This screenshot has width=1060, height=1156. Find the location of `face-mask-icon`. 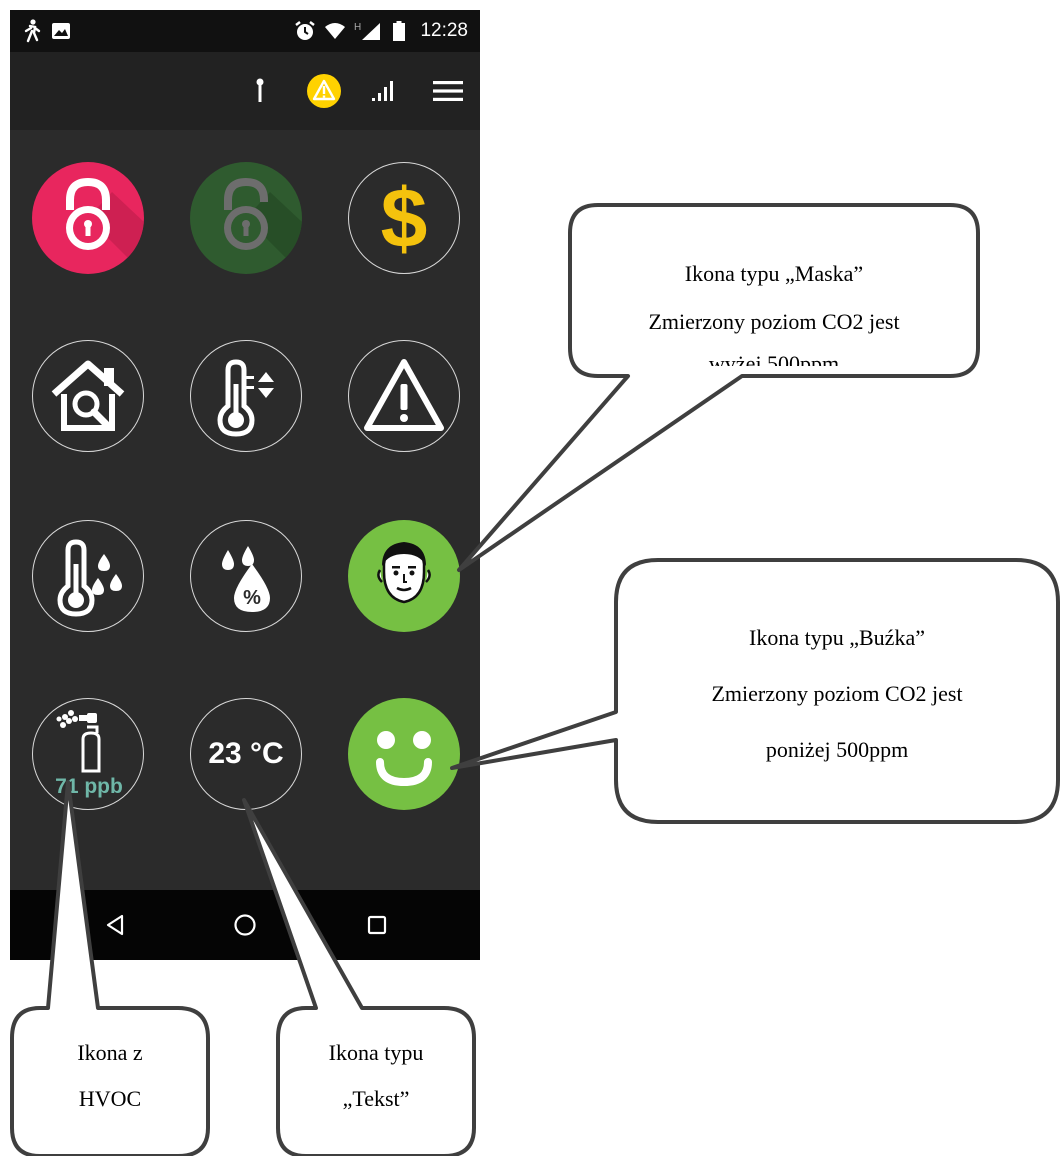

face-mask-icon is located at coordinates (404, 576).